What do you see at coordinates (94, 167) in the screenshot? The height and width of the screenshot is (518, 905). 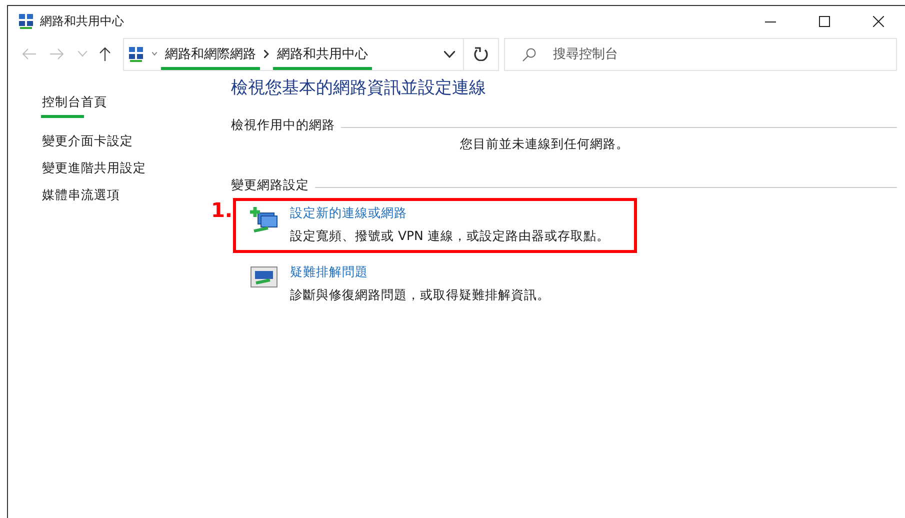 I see `sidebar-link: 變更進階共用設定` at bounding box center [94, 167].